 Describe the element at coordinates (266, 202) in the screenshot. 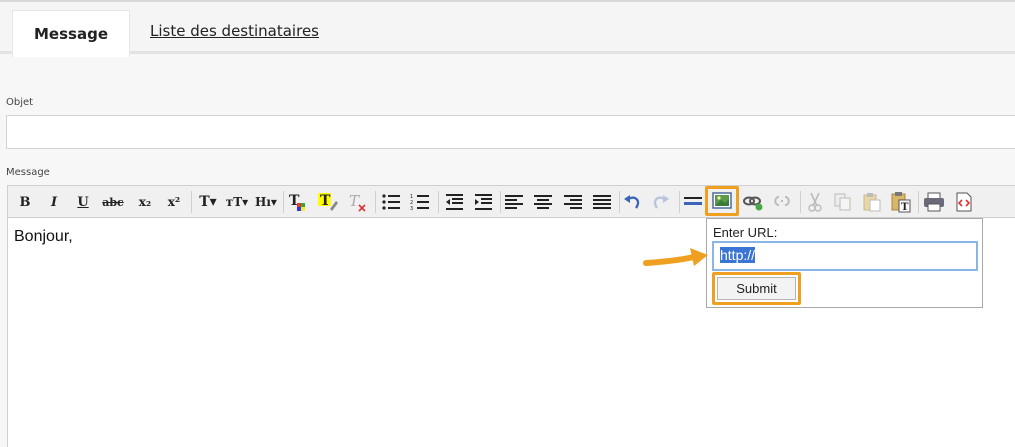

I see `heading-icon: Hı▾` at that location.